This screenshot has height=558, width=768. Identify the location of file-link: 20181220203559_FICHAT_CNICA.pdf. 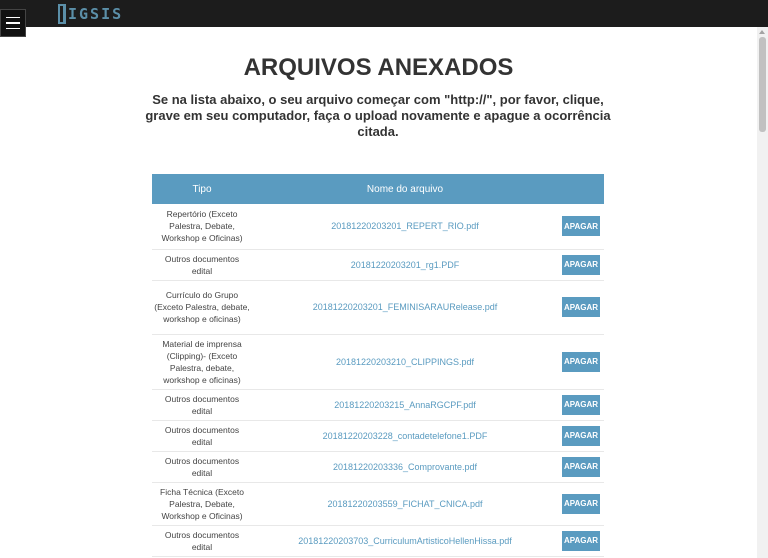
(405, 504).